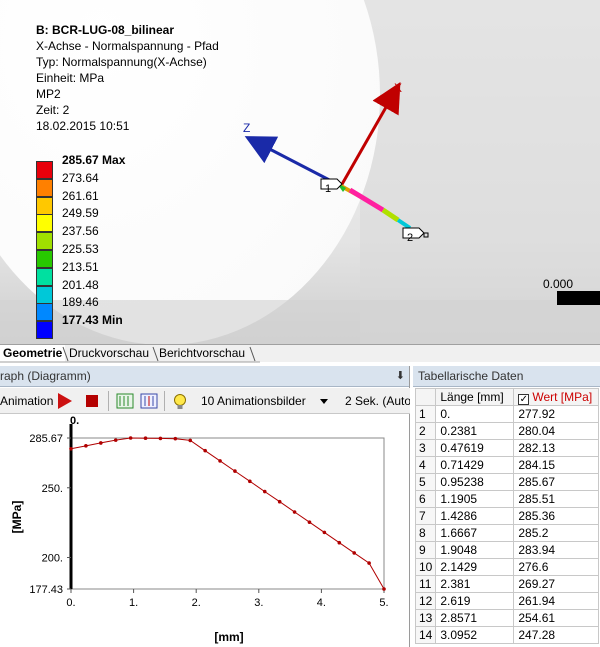 This screenshot has height=647, width=600. What do you see at coordinates (52, 559) in the screenshot?
I see `y-tick-label: 200.` at bounding box center [52, 559].